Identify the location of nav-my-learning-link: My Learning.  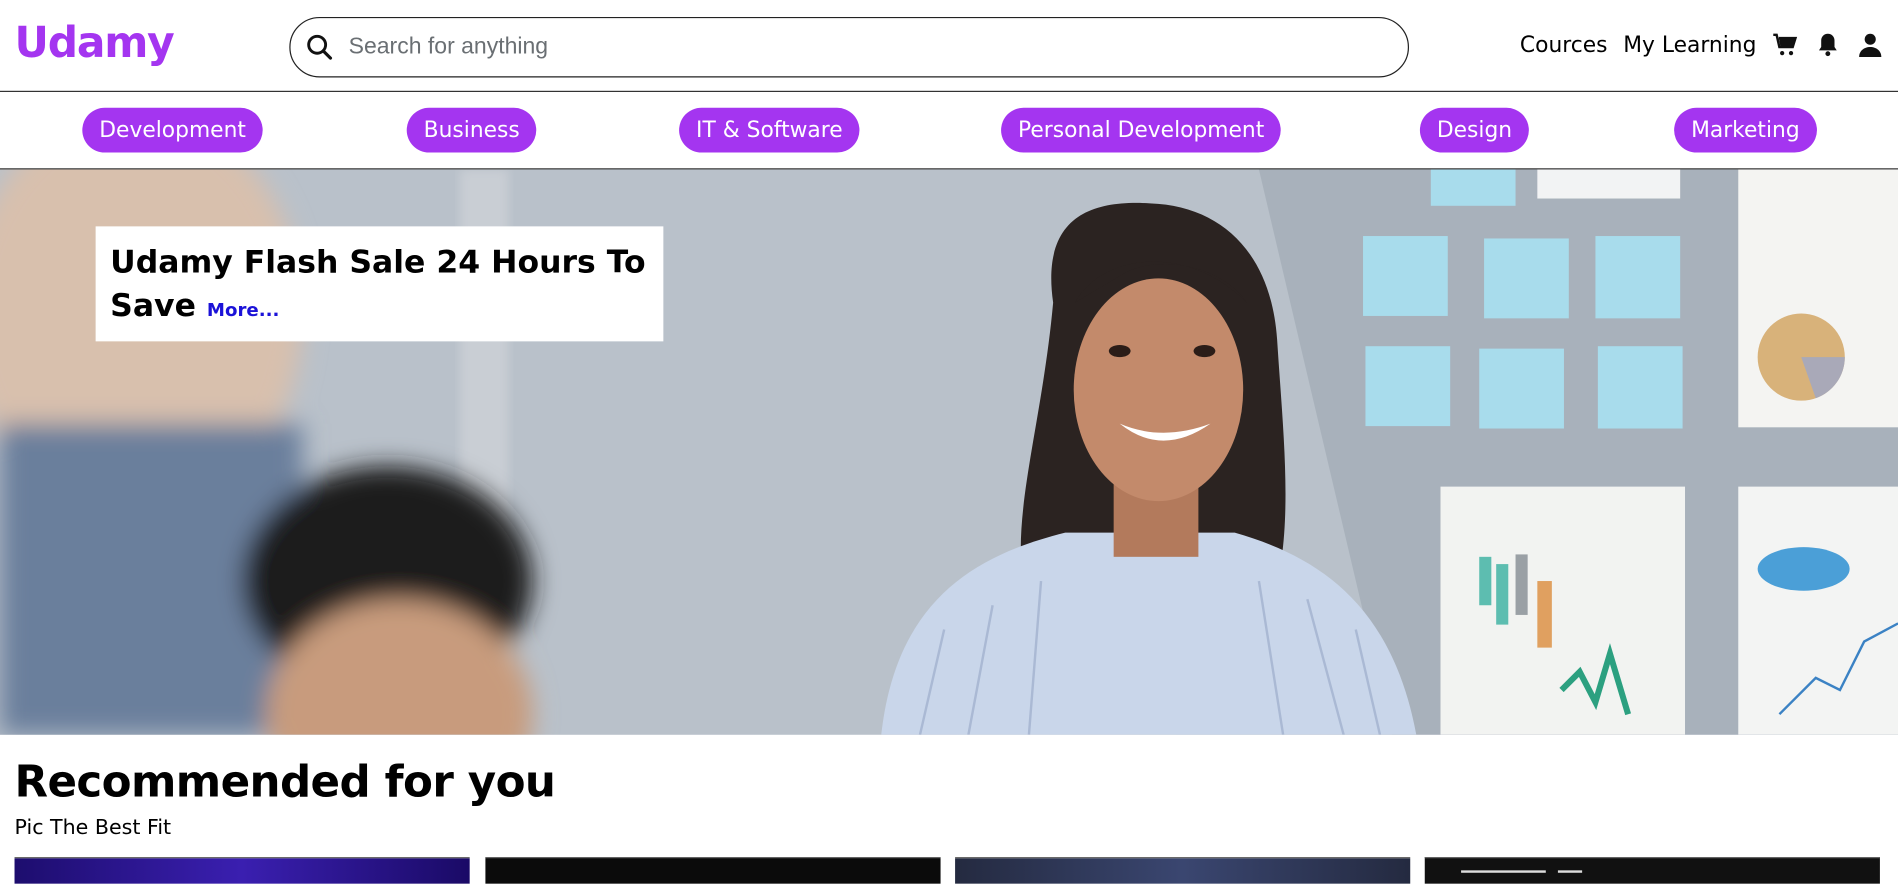
(1689, 44).